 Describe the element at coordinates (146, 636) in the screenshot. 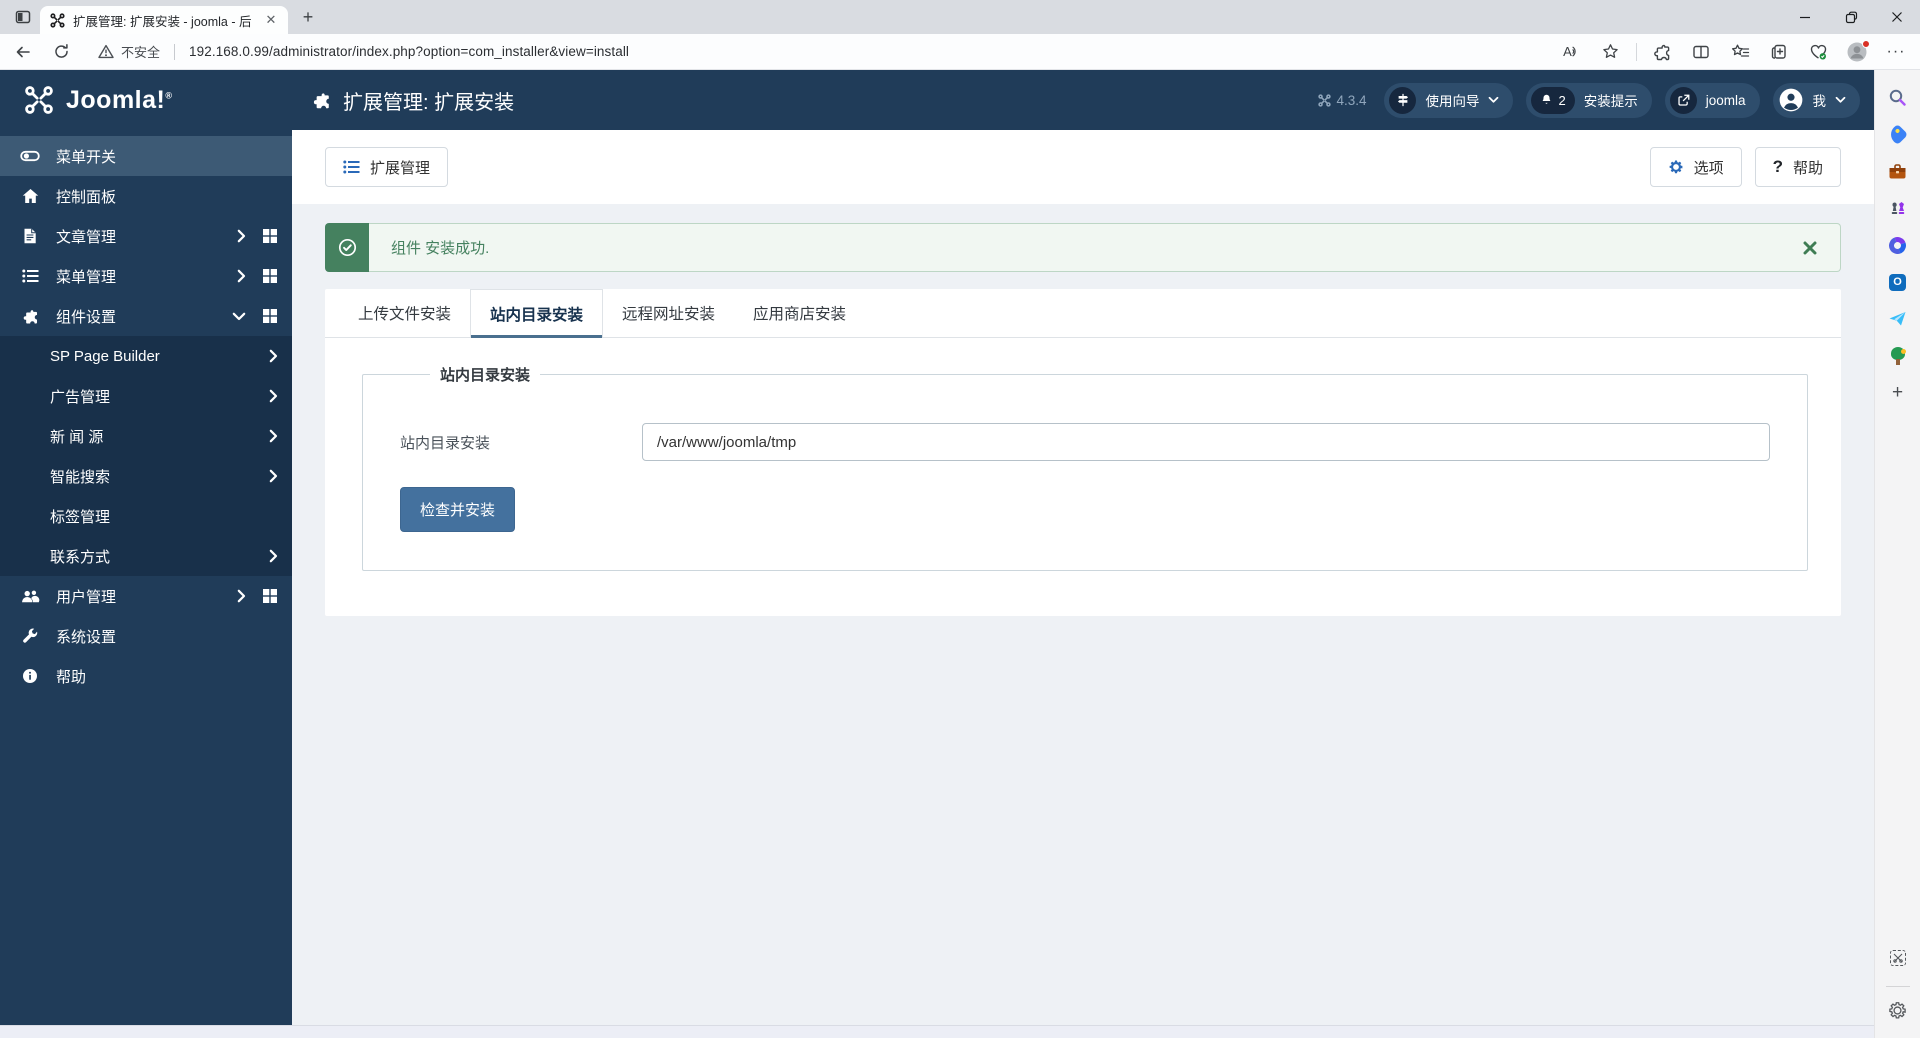

I see `sidebar-item-system: 系统设置` at that location.